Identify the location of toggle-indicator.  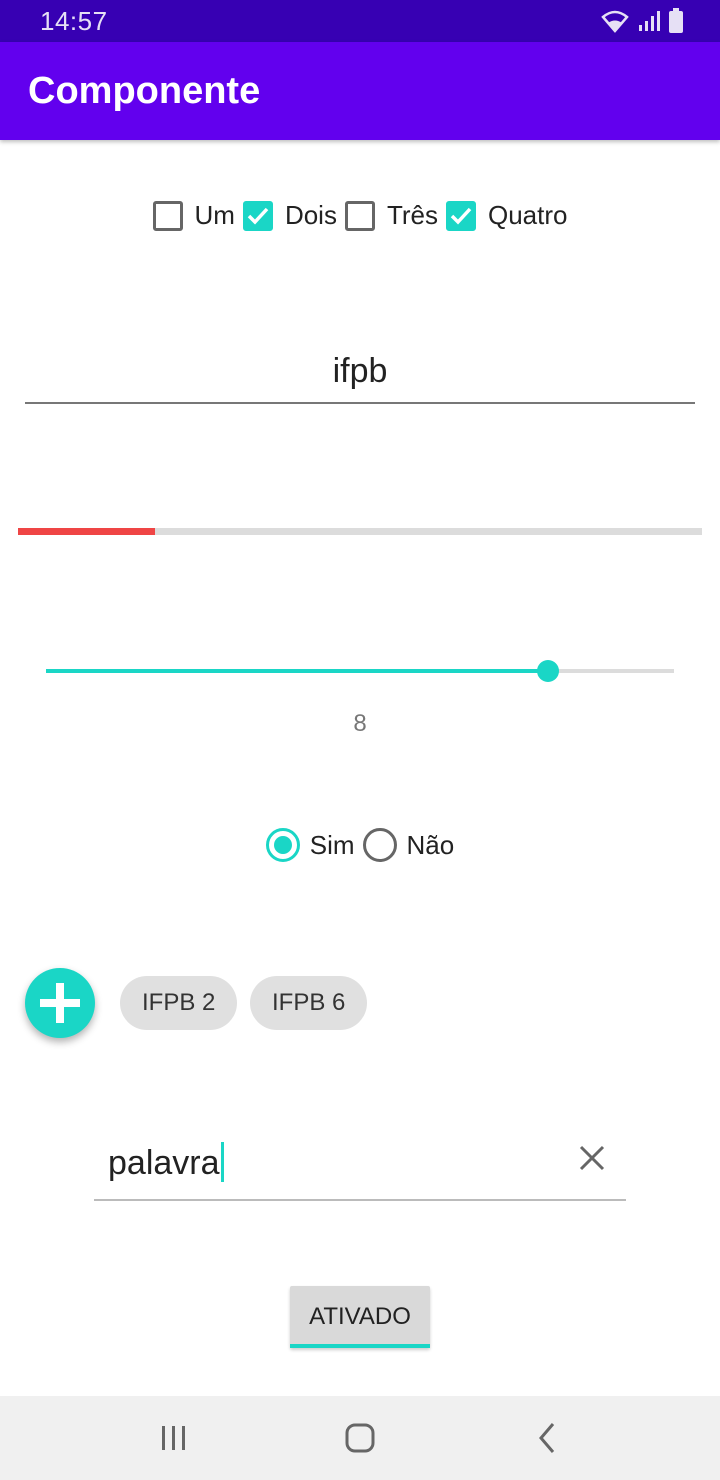
(360, 1346).